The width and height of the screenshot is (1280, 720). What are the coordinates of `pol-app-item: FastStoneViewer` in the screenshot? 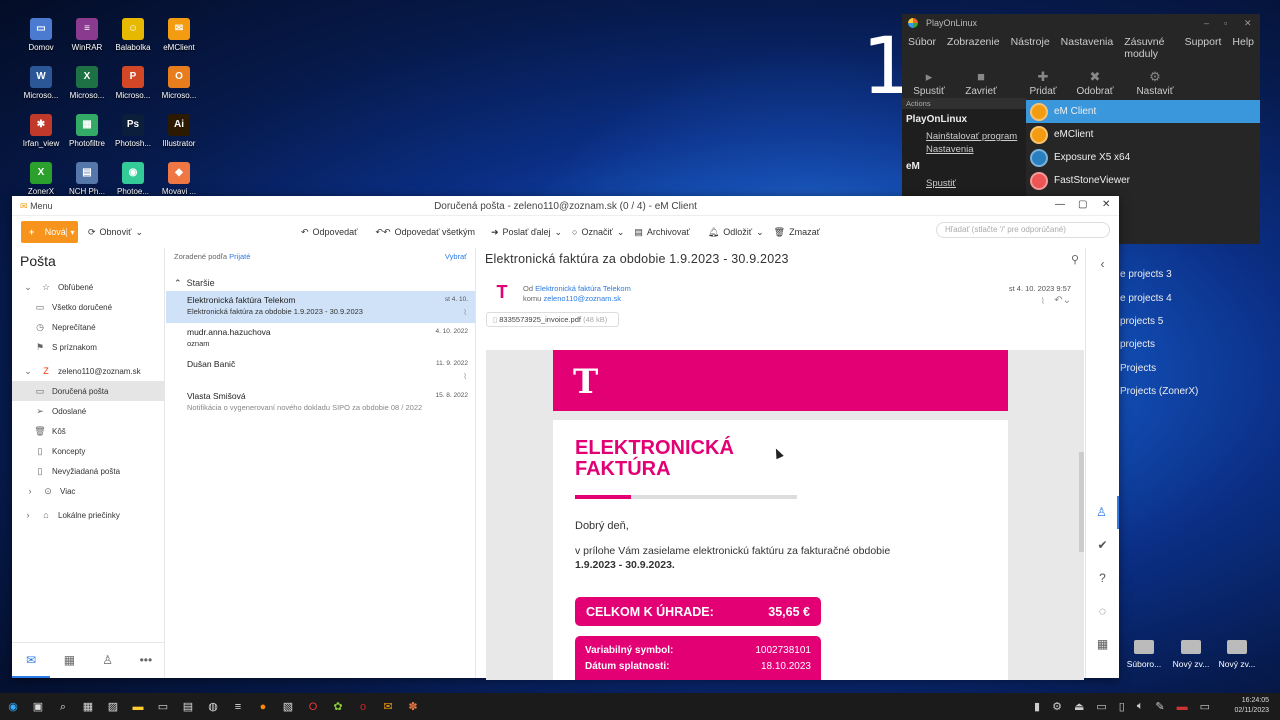 It's located at (1143, 180).